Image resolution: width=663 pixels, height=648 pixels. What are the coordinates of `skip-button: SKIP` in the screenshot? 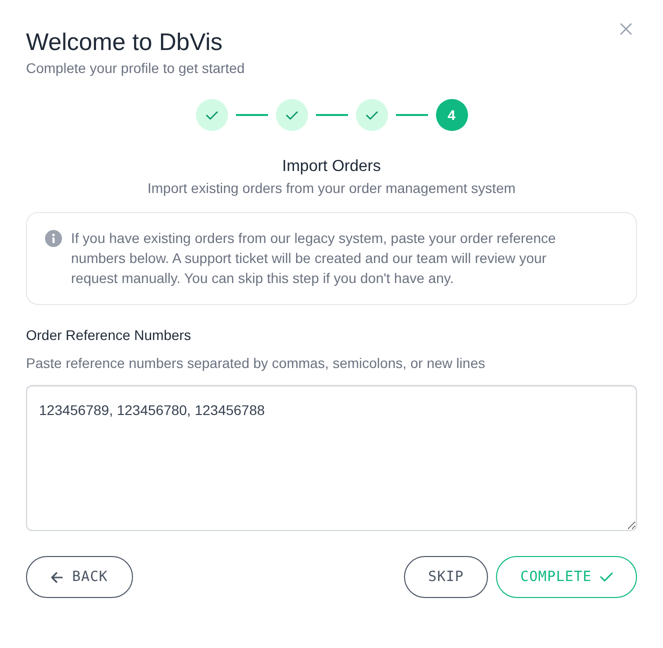 It's located at (446, 577).